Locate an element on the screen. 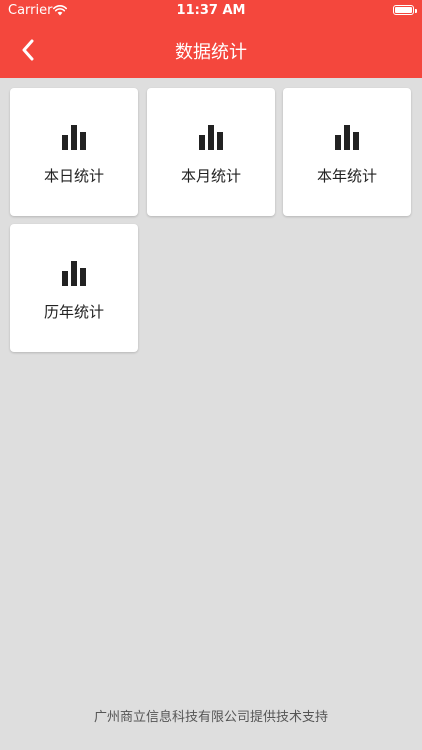 This screenshot has height=750, width=422. tile-label: 本日统计 is located at coordinates (73, 176).